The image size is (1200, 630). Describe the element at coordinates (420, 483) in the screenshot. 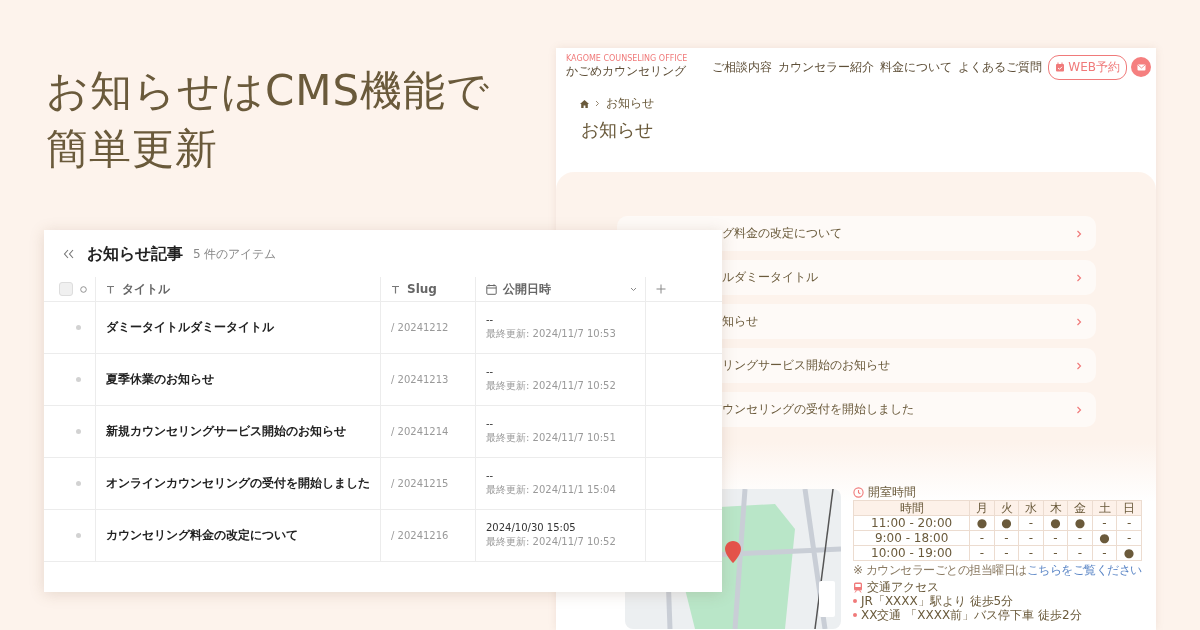

I see `slug-text: / 20241215` at that location.